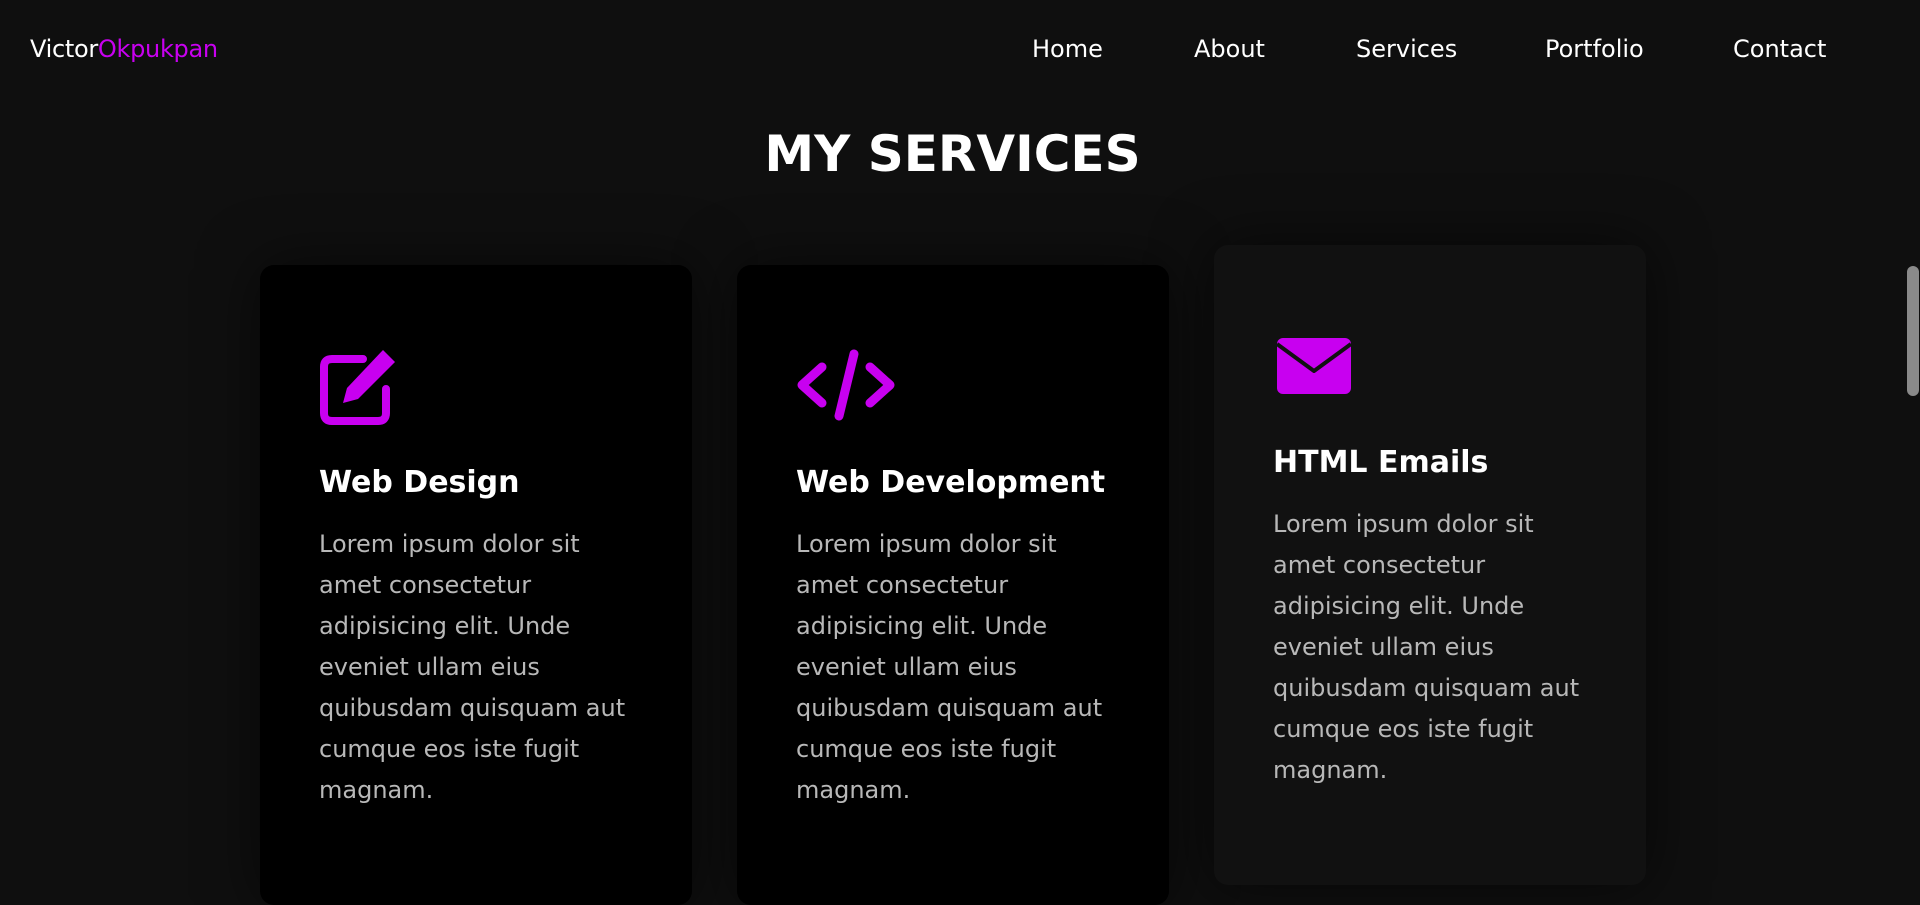 This screenshot has height=905, width=1920. I want to click on scrollbar-thumb, so click(1913, 331).